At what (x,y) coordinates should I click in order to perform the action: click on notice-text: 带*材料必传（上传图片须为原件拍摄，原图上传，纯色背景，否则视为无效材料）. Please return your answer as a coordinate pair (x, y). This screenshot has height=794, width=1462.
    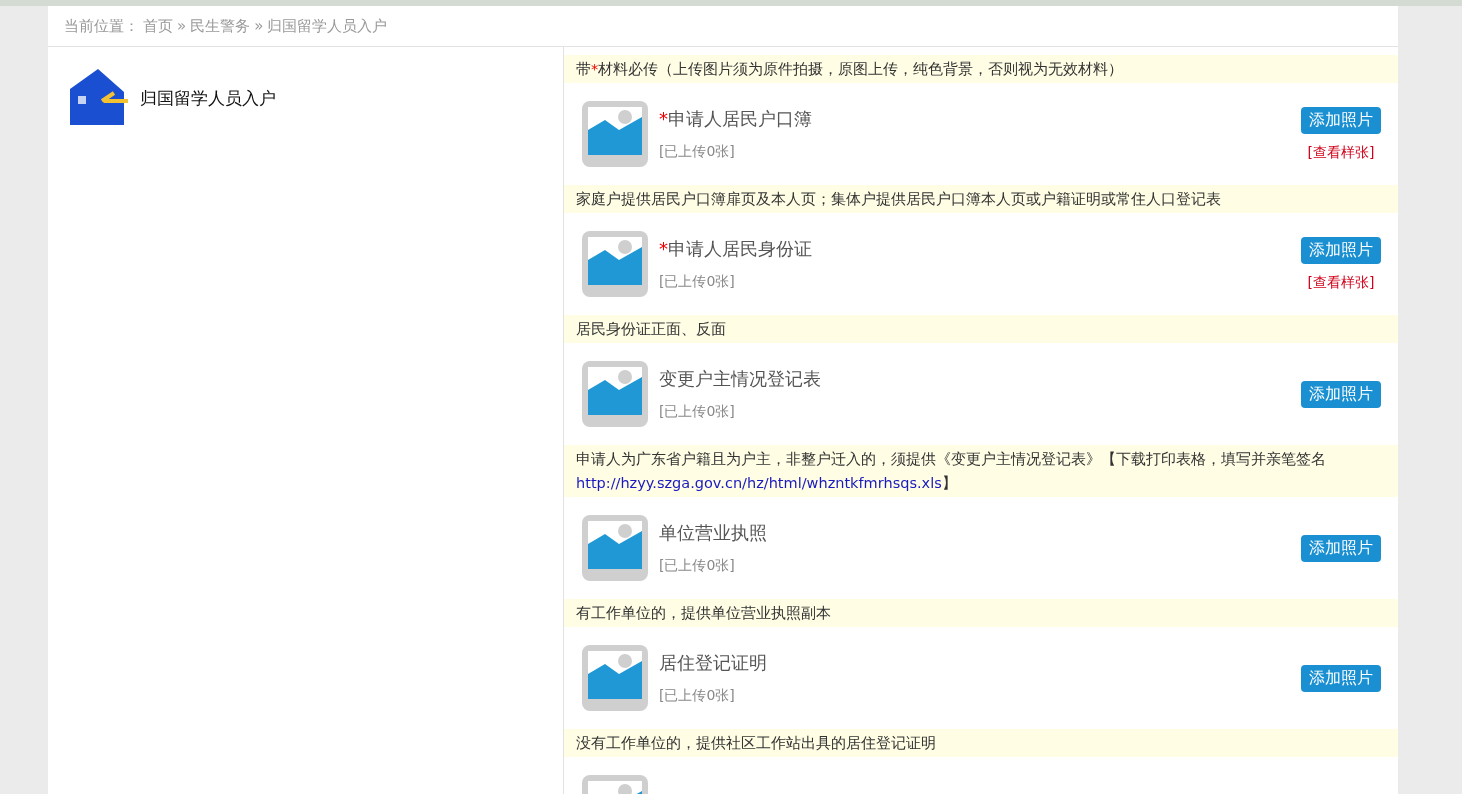
    Looking at the image, I should click on (981, 69).